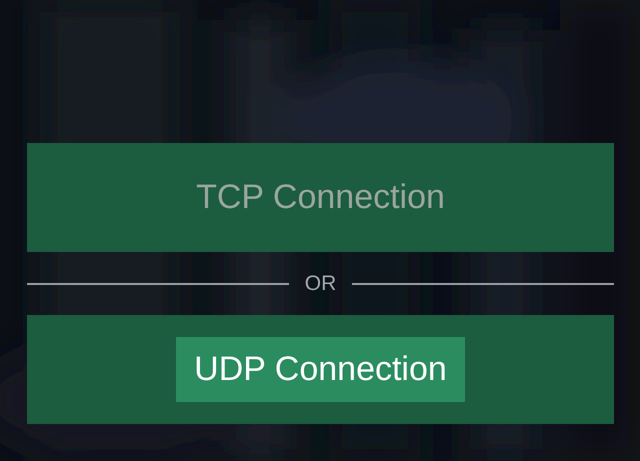 The width and height of the screenshot is (640, 461). I want to click on separator-label: OR, so click(320, 284).